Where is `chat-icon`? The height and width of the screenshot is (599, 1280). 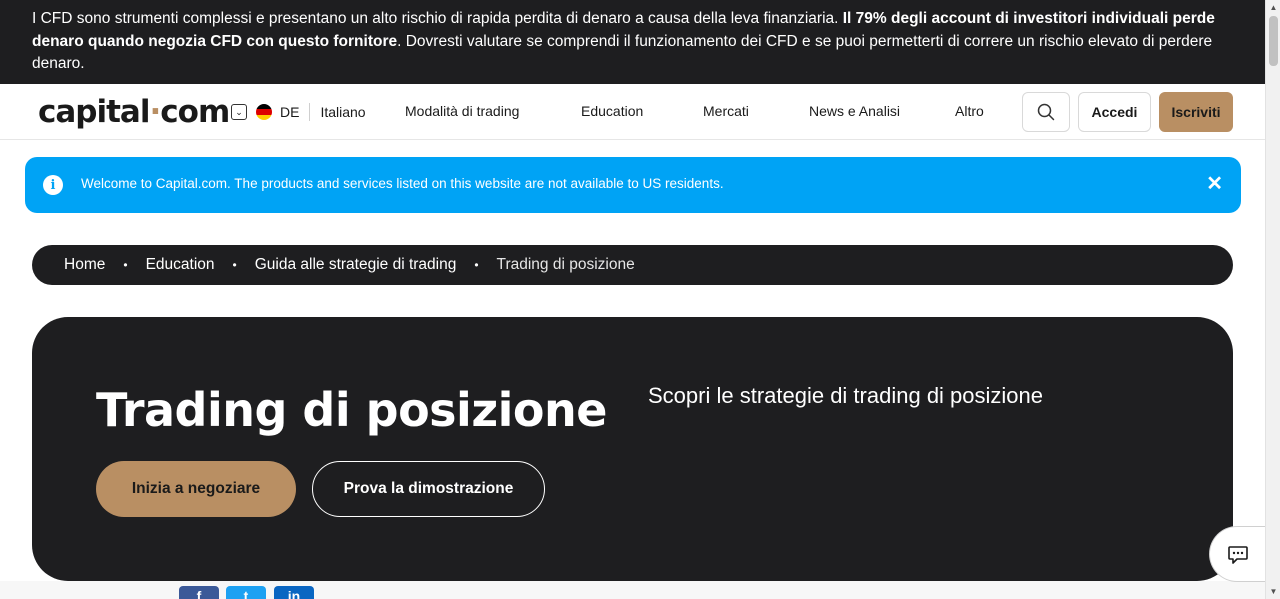 chat-icon is located at coordinates (1237, 555).